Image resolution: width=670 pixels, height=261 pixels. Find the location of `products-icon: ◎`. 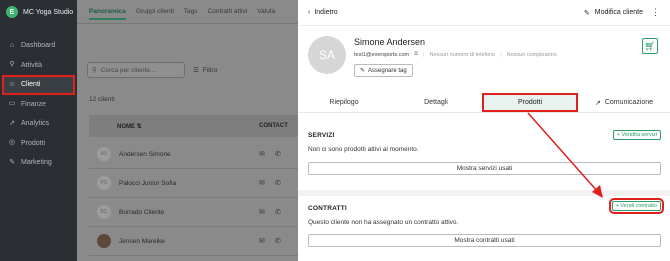

products-icon: ◎ is located at coordinates (12, 143).